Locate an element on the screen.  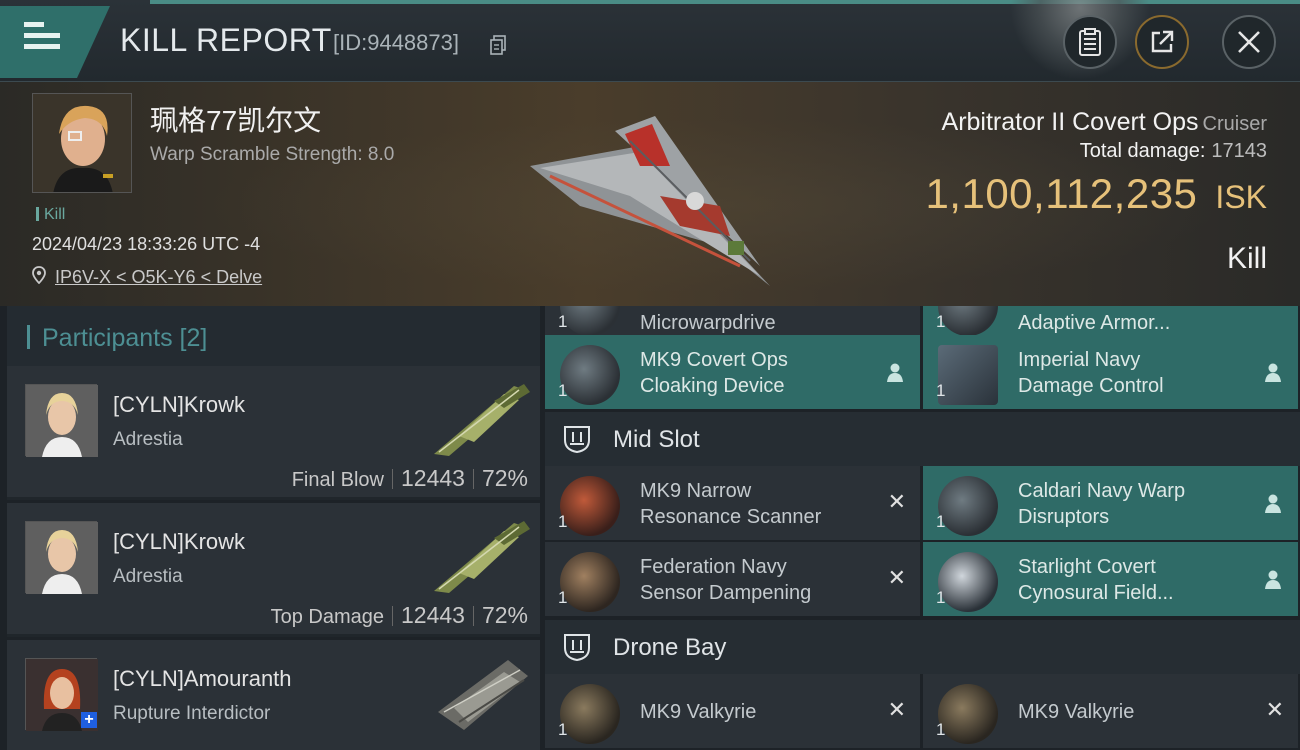
total-damage-label: Total damage: is located at coordinates (1142, 151).